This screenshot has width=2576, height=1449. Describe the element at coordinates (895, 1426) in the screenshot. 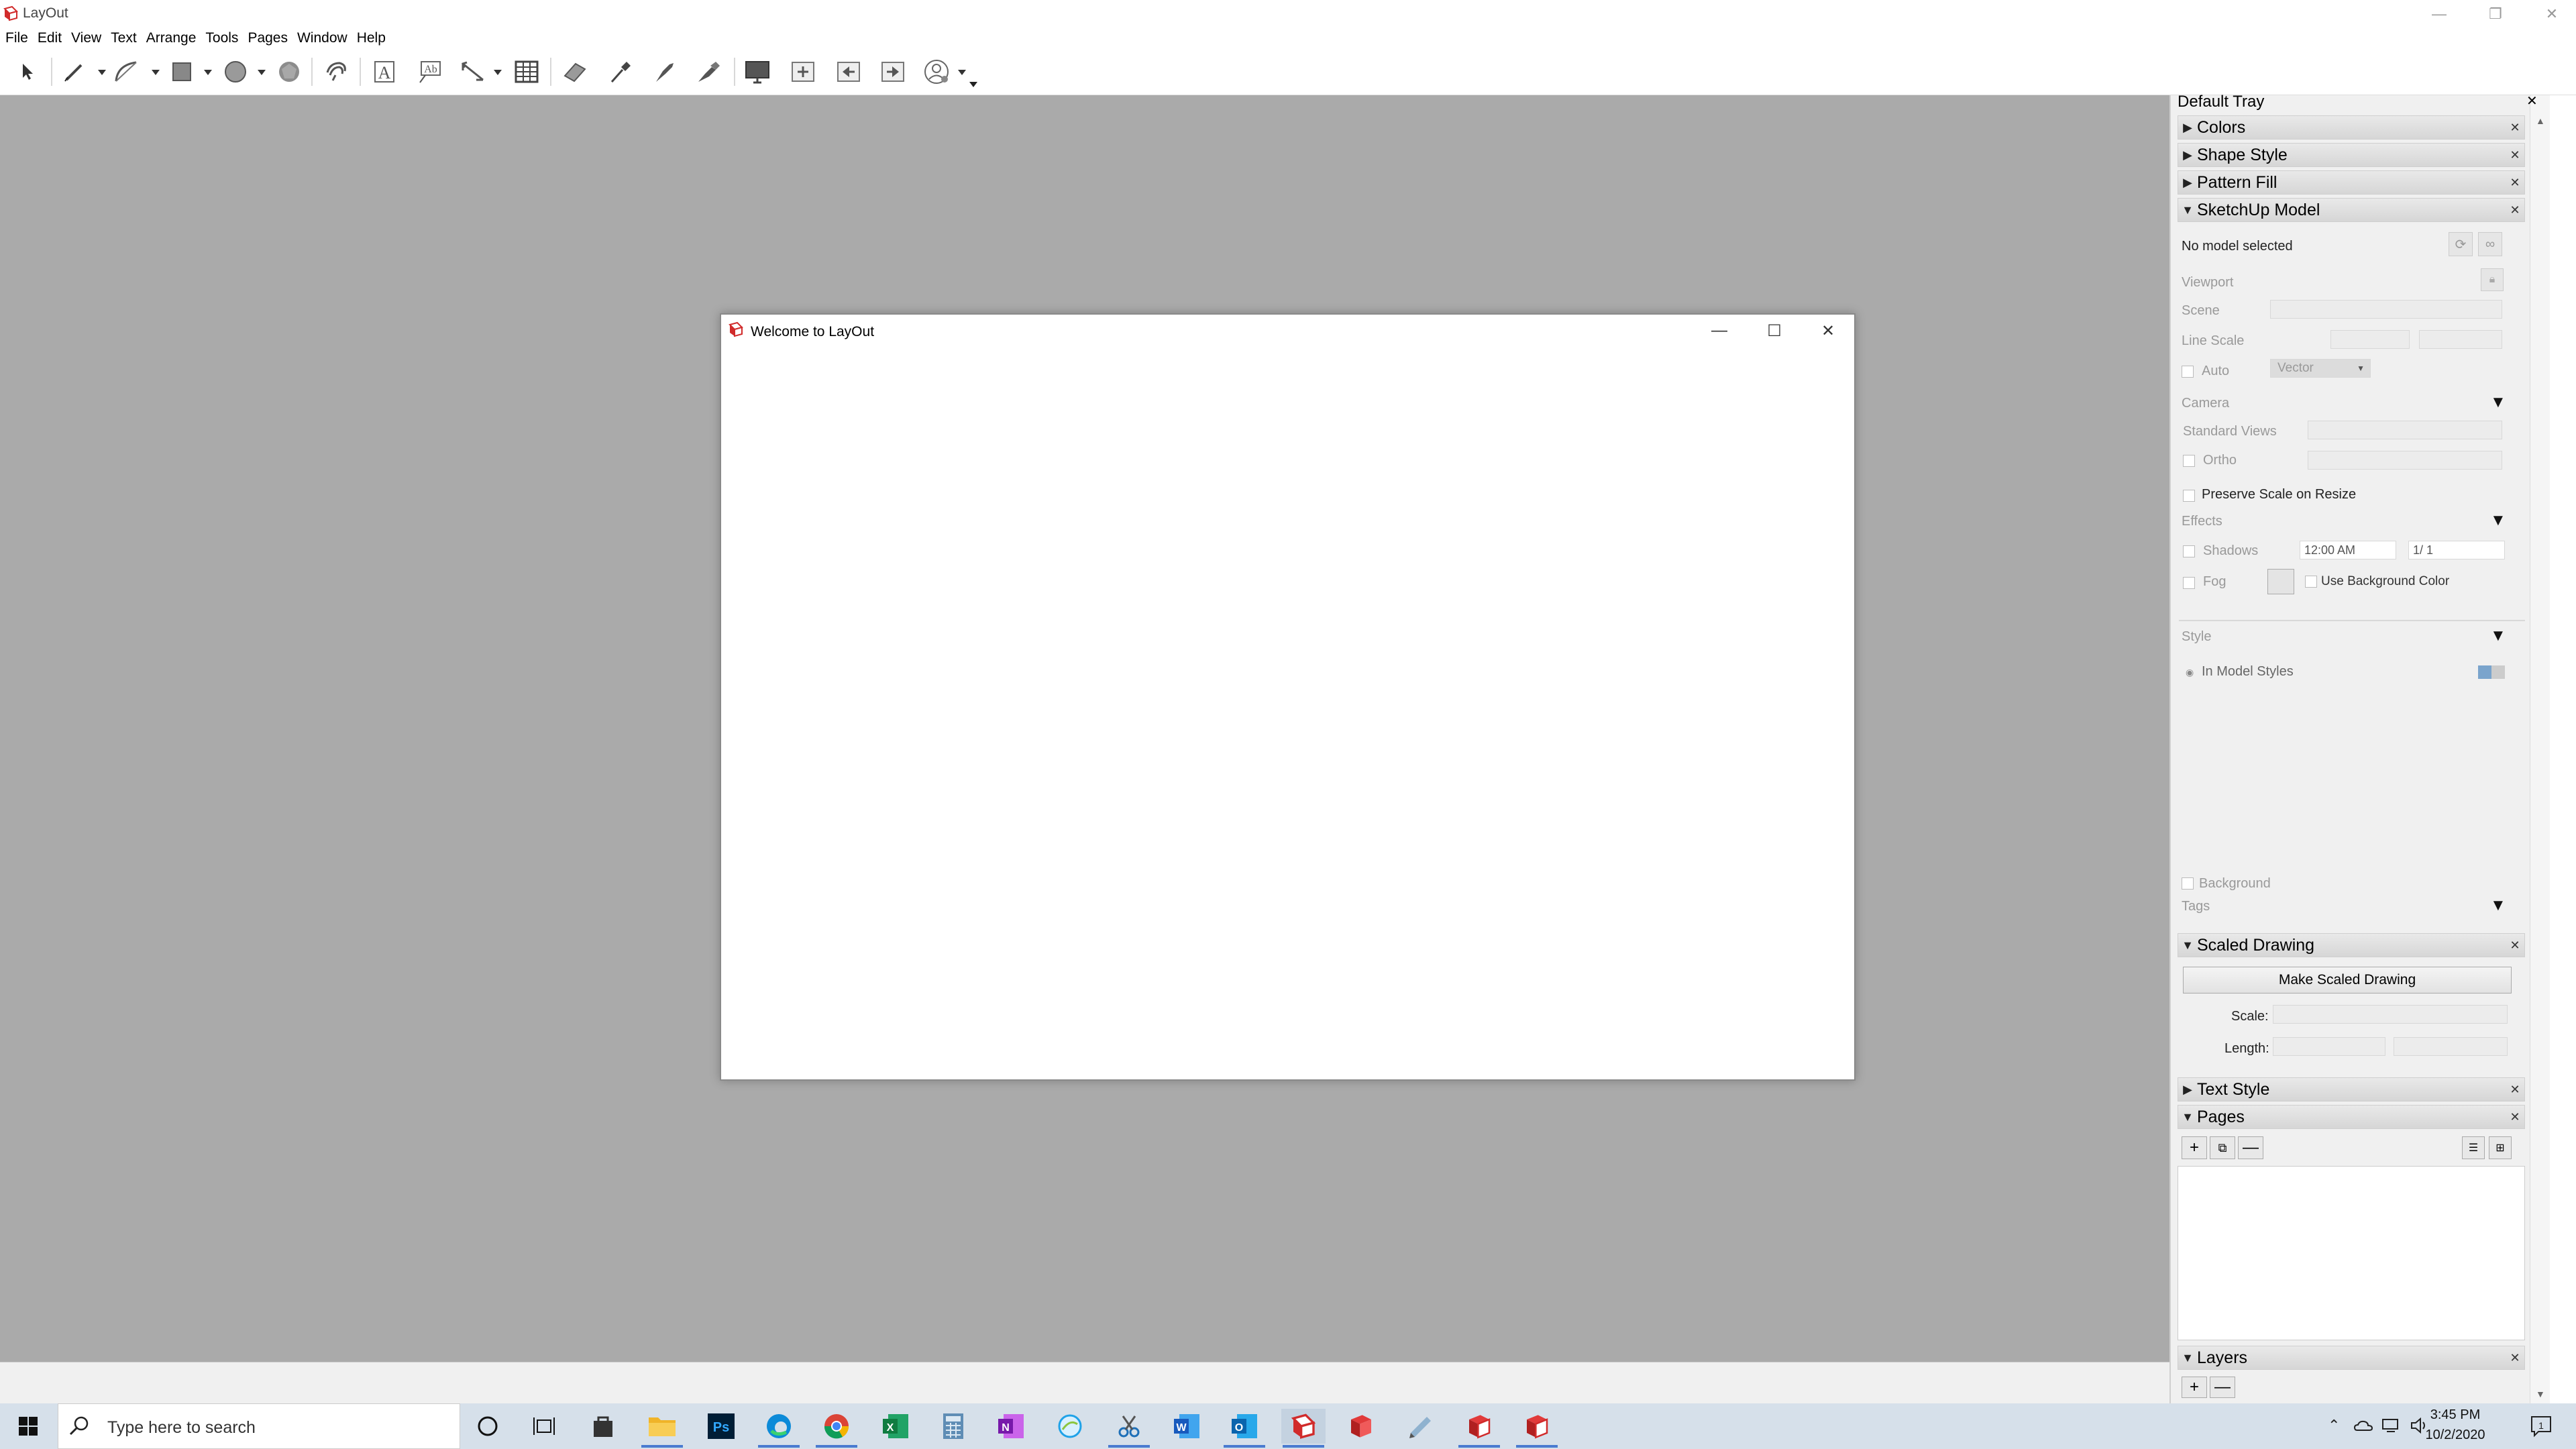

I see `taskbar-excel: X` at that location.